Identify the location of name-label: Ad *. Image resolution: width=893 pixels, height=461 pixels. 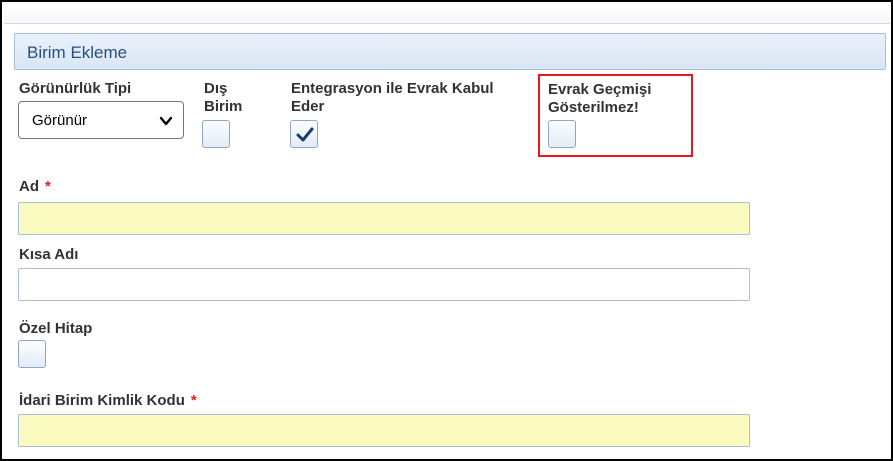
(35, 187).